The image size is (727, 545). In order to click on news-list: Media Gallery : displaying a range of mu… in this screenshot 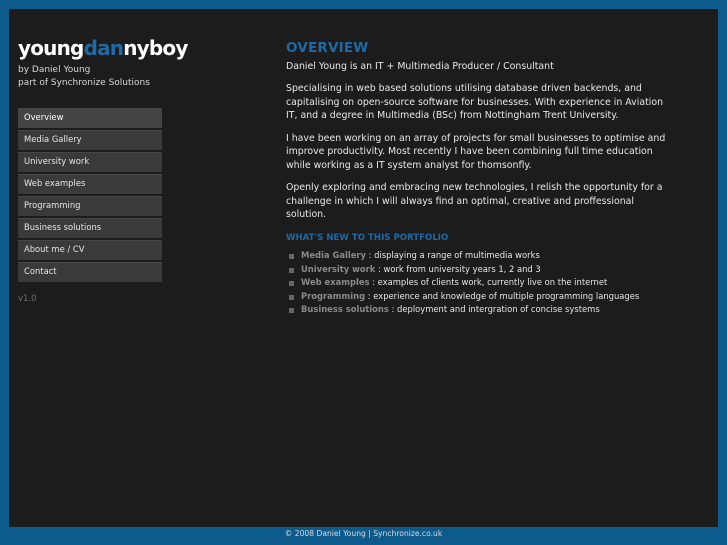, I will do `click(476, 283)`.